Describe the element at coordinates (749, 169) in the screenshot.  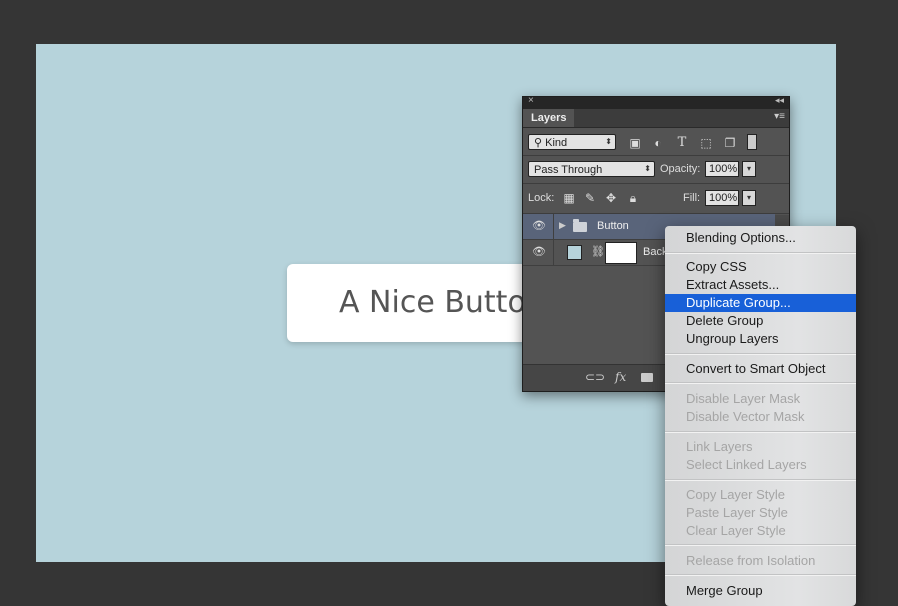
I see `opacity-dropdown: ▾` at that location.